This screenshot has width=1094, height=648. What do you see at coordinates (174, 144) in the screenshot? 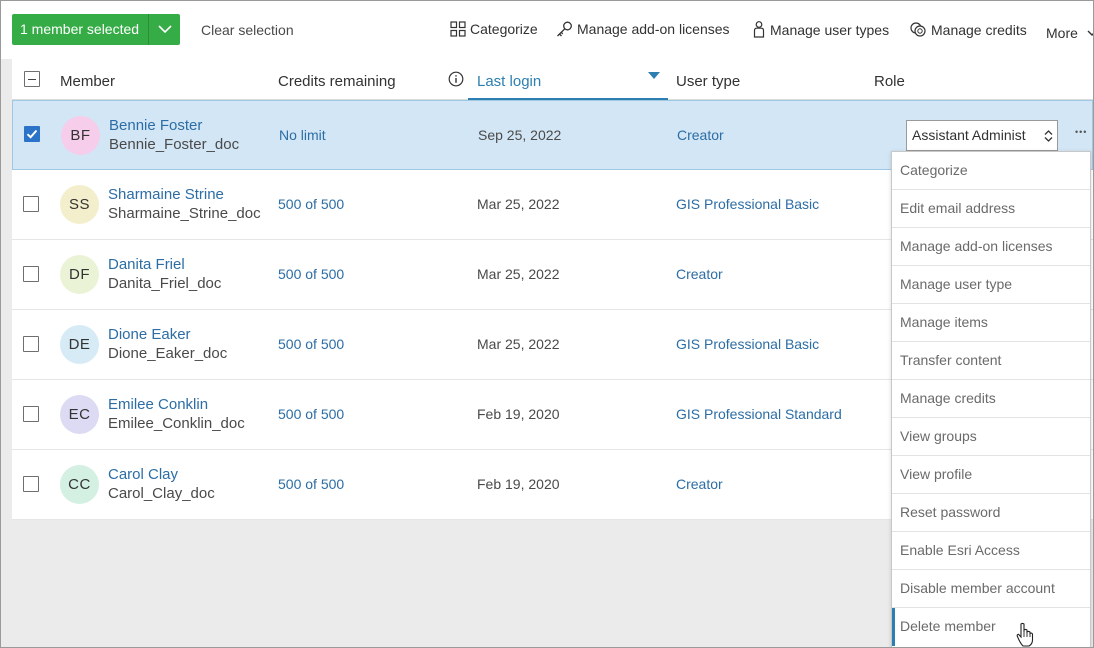
I see `member-username: Bennie_Foster_doc` at bounding box center [174, 144].